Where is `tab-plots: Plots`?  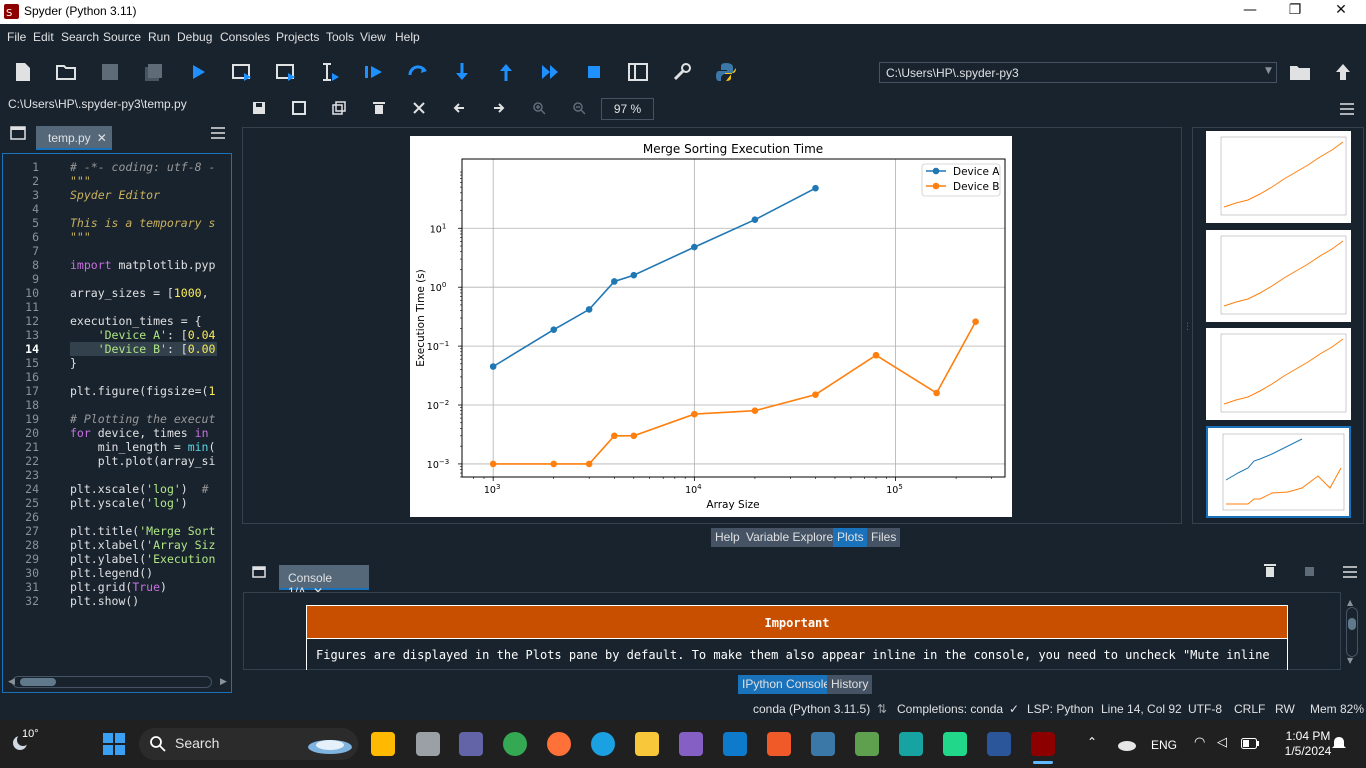
tab-plots: Plots is located at coordinates (850, 537).